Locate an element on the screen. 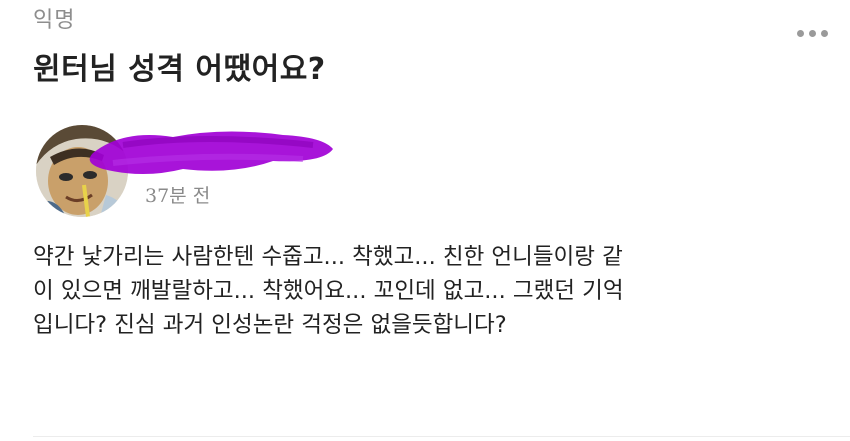  post-title: 윈터님 성격 어땠어요? is located at coordinates (179, 69).